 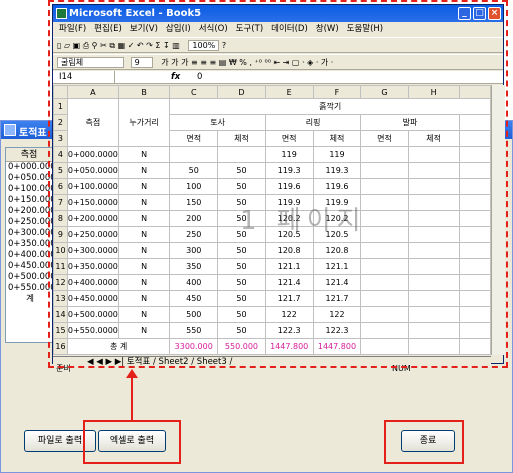 I want to click on station-list-item: 0+200.000, so click(x=29, y=211).